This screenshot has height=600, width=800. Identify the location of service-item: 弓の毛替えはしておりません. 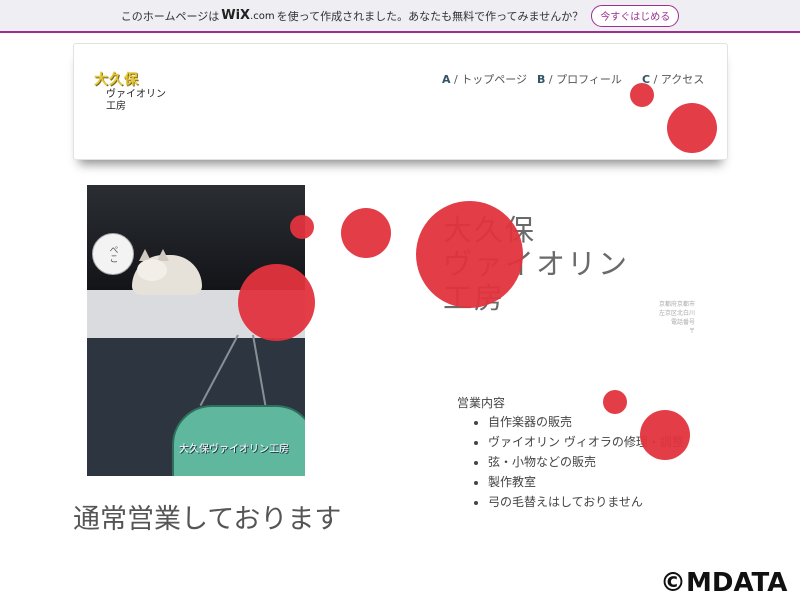
(586, 502).